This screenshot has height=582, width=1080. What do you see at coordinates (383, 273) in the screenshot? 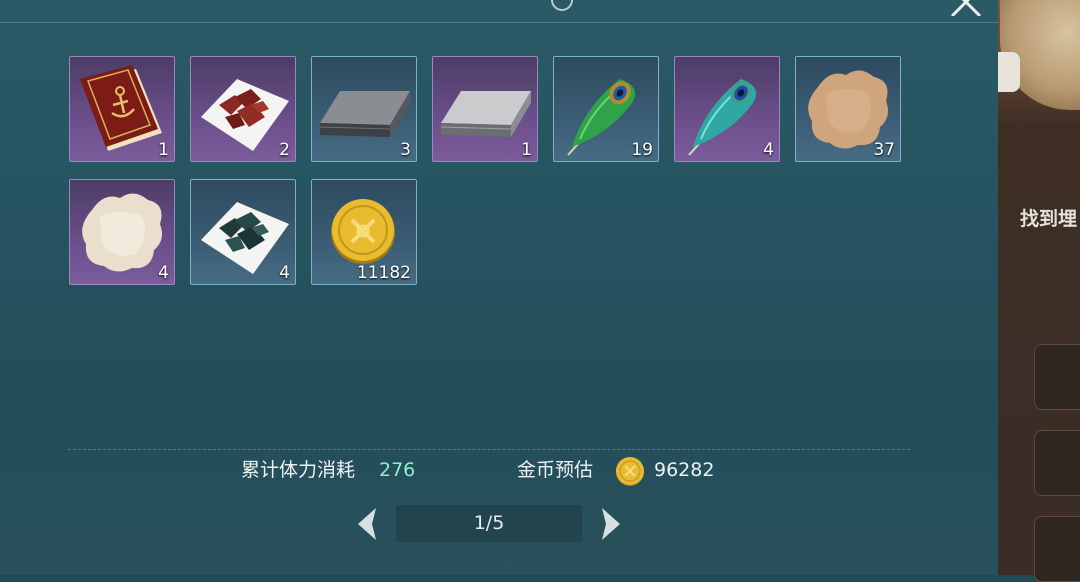
I see `item-quantity: 11182` at bounding box center [383, 273].